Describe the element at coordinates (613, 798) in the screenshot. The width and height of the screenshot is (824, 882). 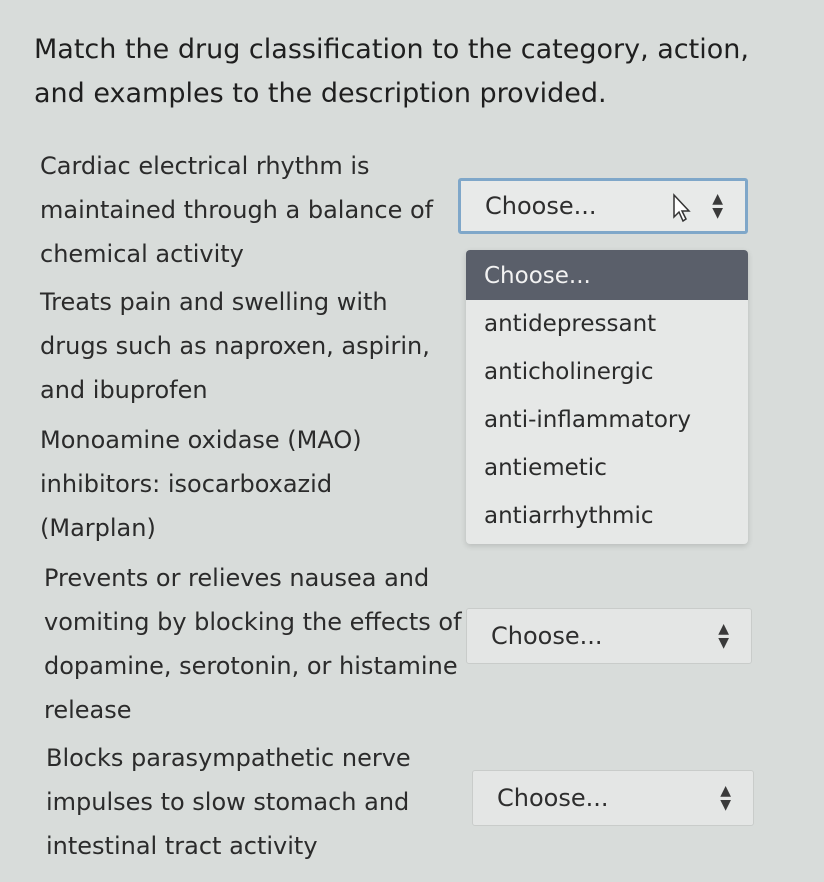
I see `select-5: Choose... ▲ ▼` at that location.